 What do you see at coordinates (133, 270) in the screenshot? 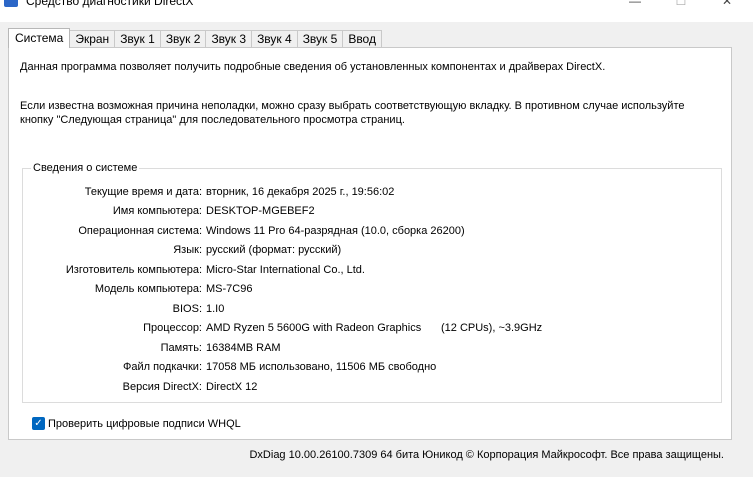
I see `info-label: Изготовитель компьютера:` at bounding box center [133, 270].